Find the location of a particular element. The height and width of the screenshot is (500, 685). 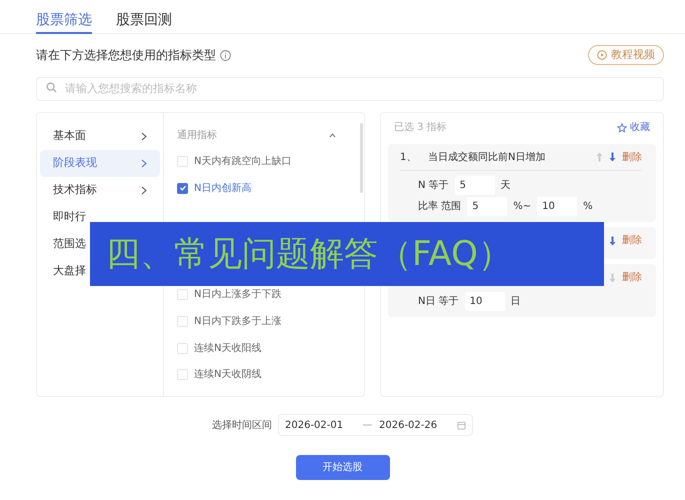

category-item: 基本面 is located at coordinates (100, 136).